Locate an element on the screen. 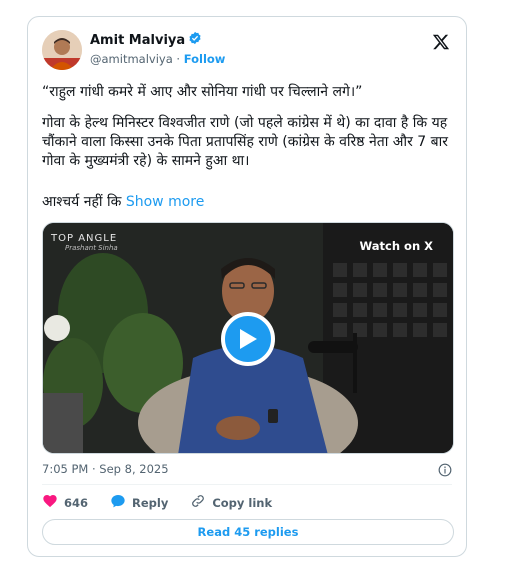 This screenshot has width=513, height=584. like-button: 646 is located at coordinates (65, 502).